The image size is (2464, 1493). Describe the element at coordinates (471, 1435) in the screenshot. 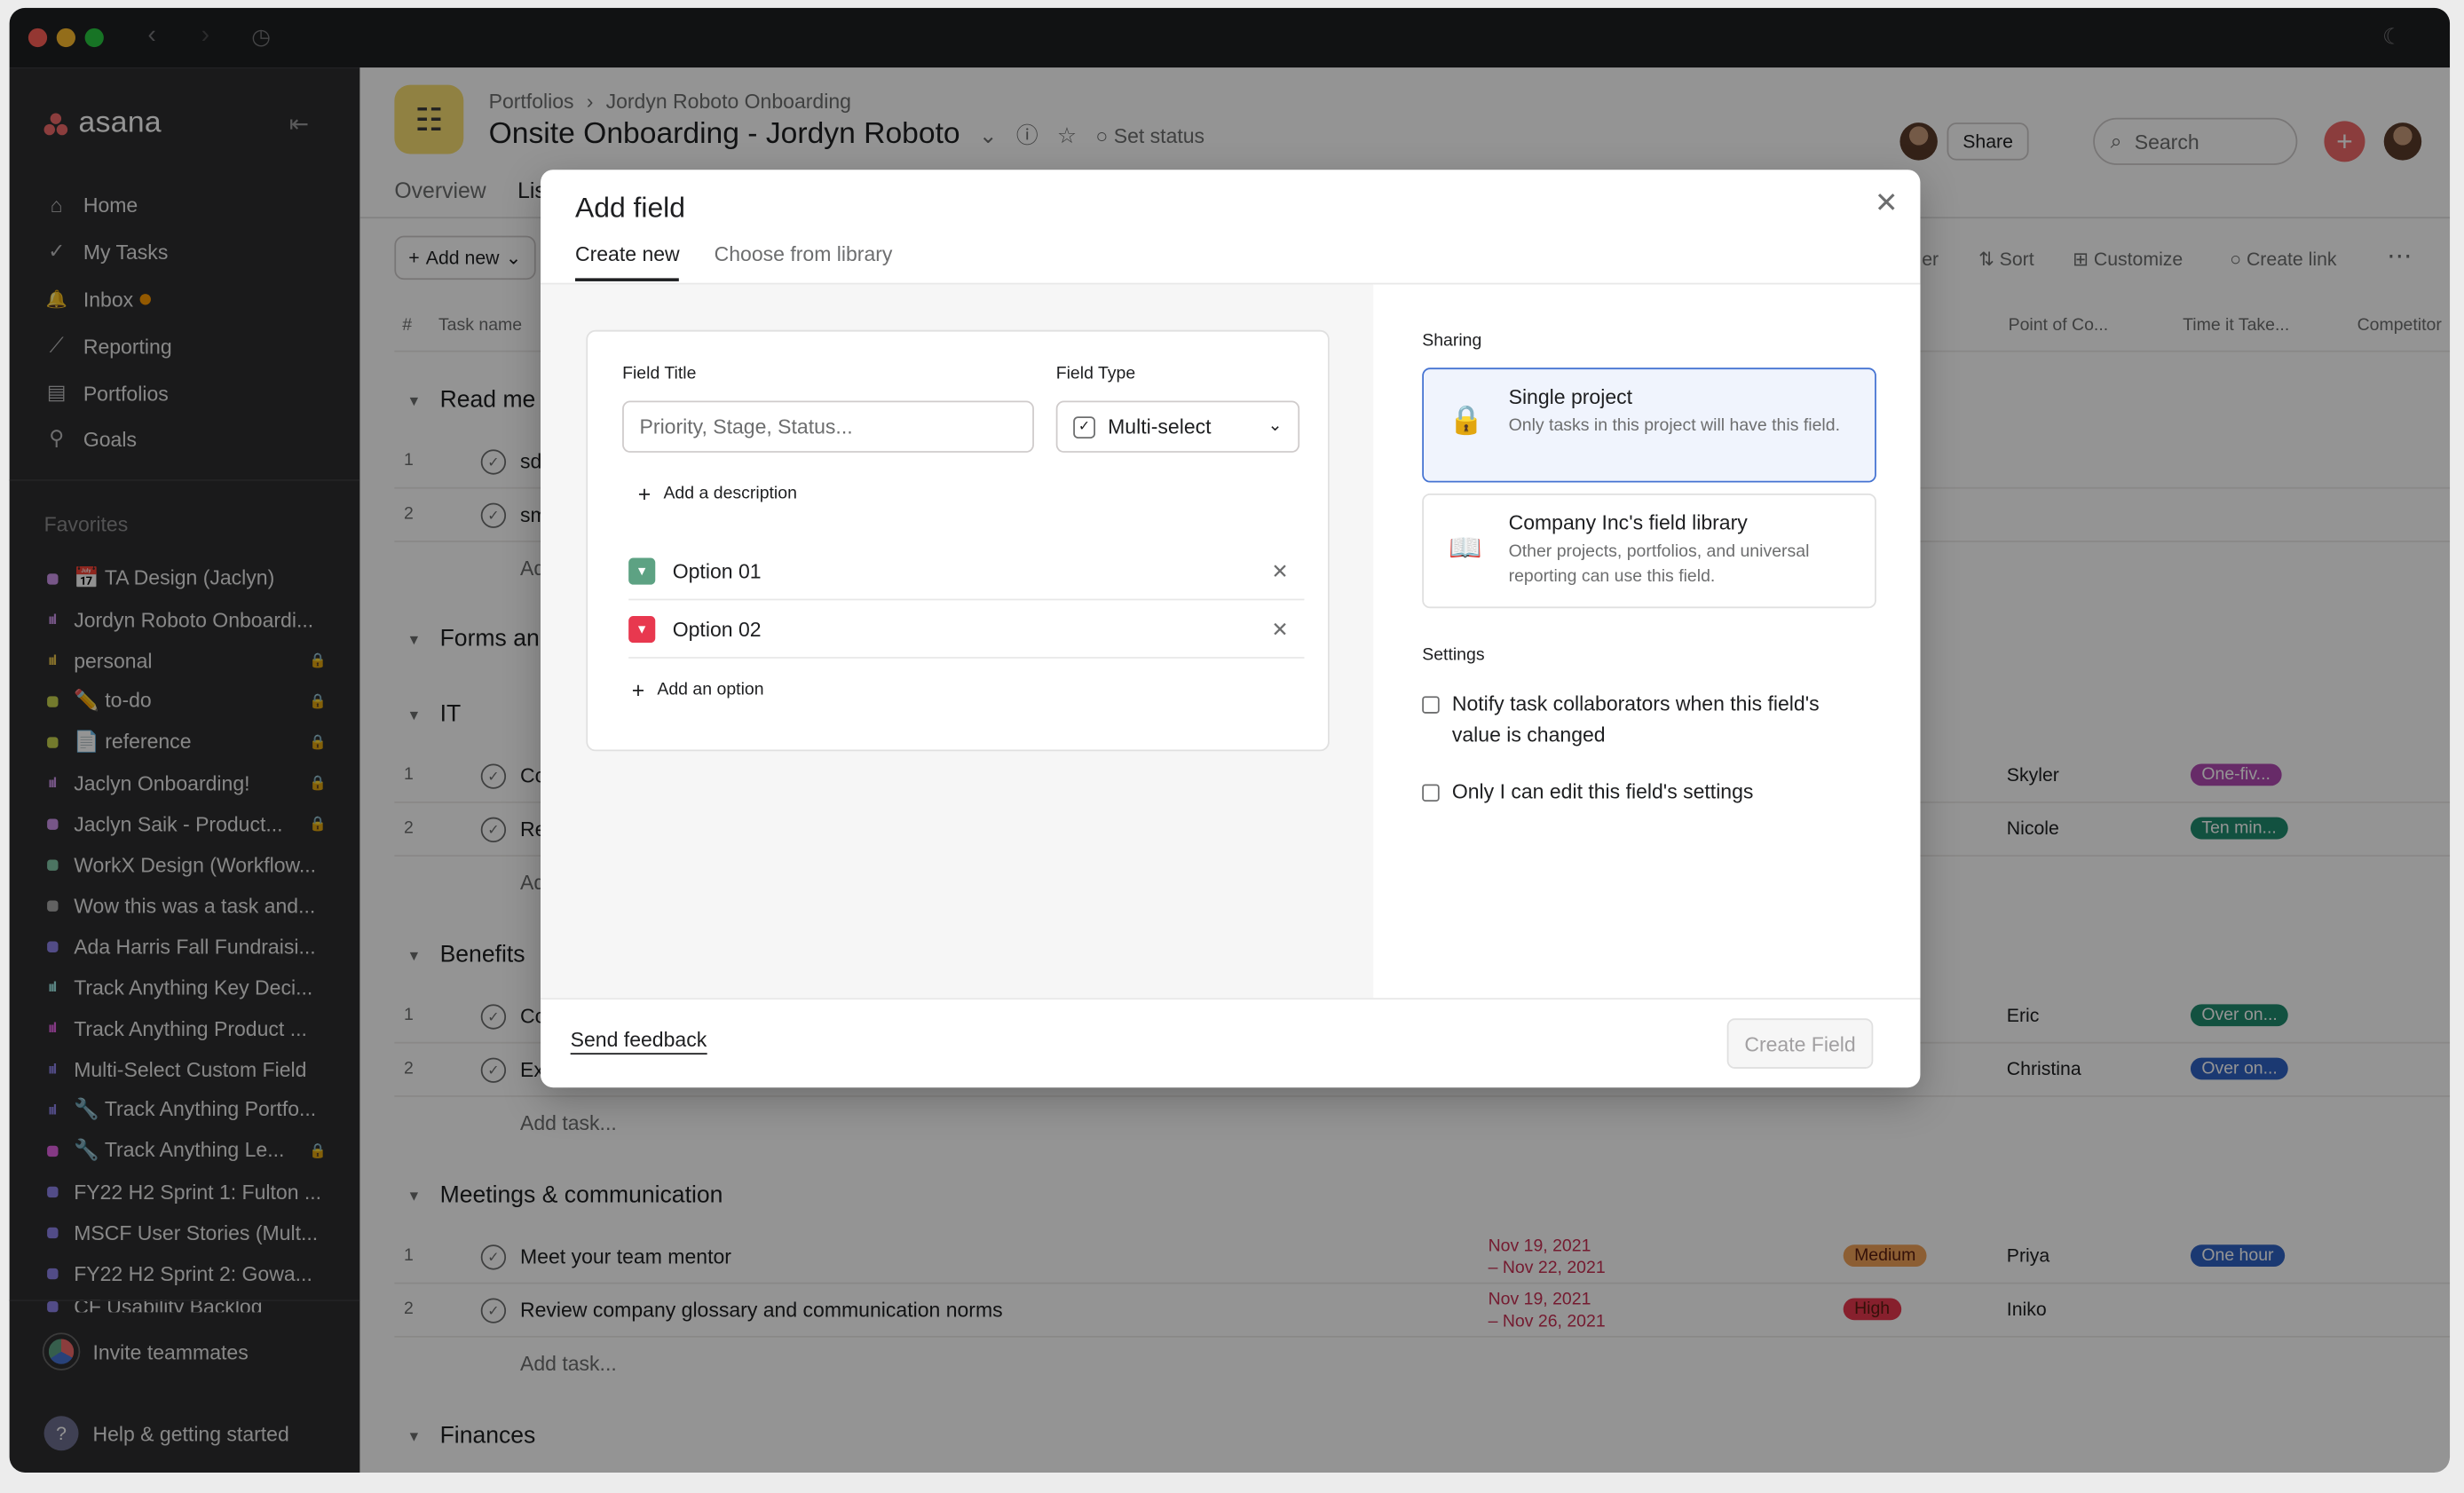

I see `section-header: ▼ Finances` at that location.